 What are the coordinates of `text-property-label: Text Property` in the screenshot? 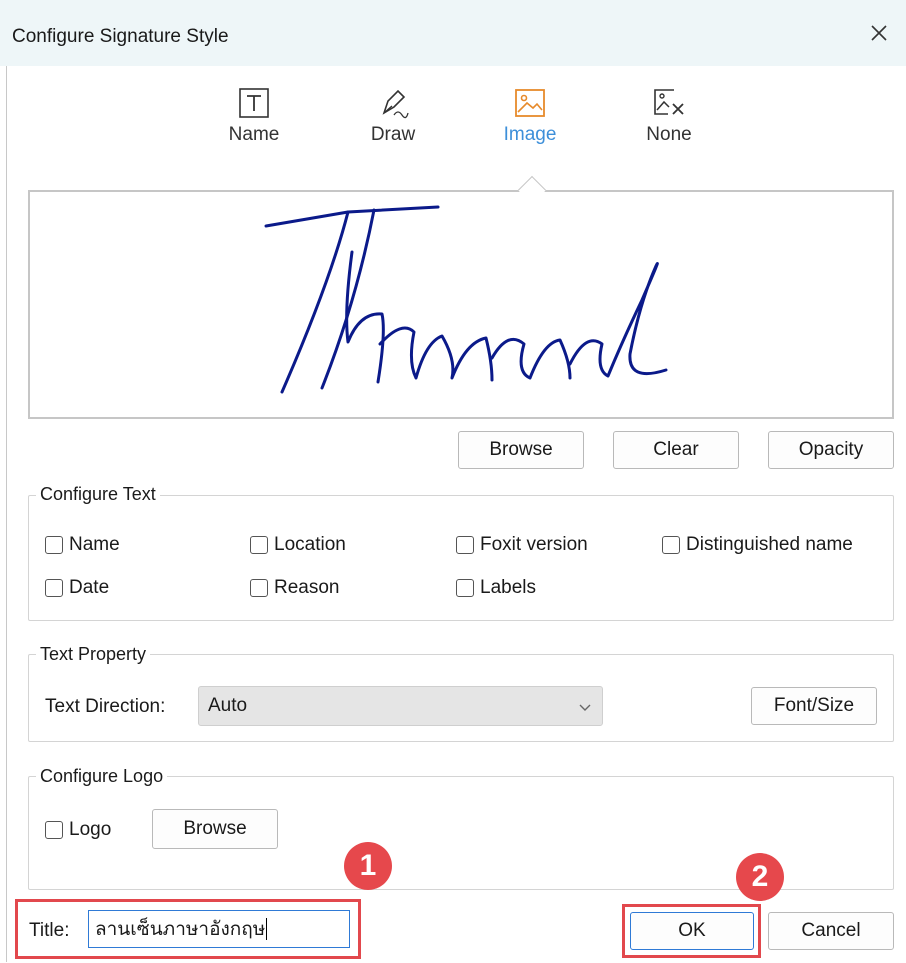 It's located at (93, 654).